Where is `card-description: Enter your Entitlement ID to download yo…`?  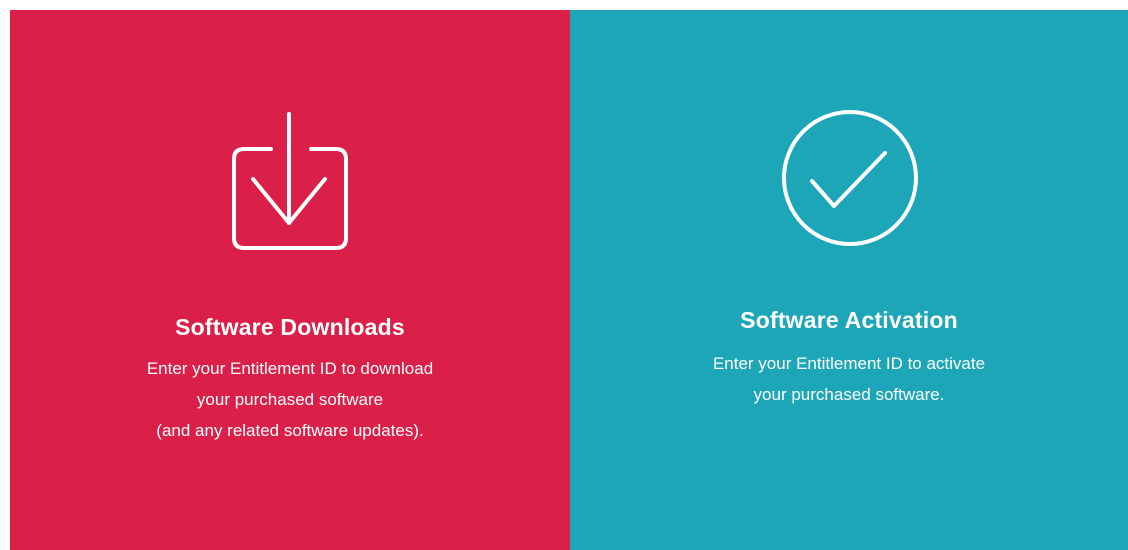
card-description: Enter your Entitlement ID to download yo… is located at coordinates (290, 399).